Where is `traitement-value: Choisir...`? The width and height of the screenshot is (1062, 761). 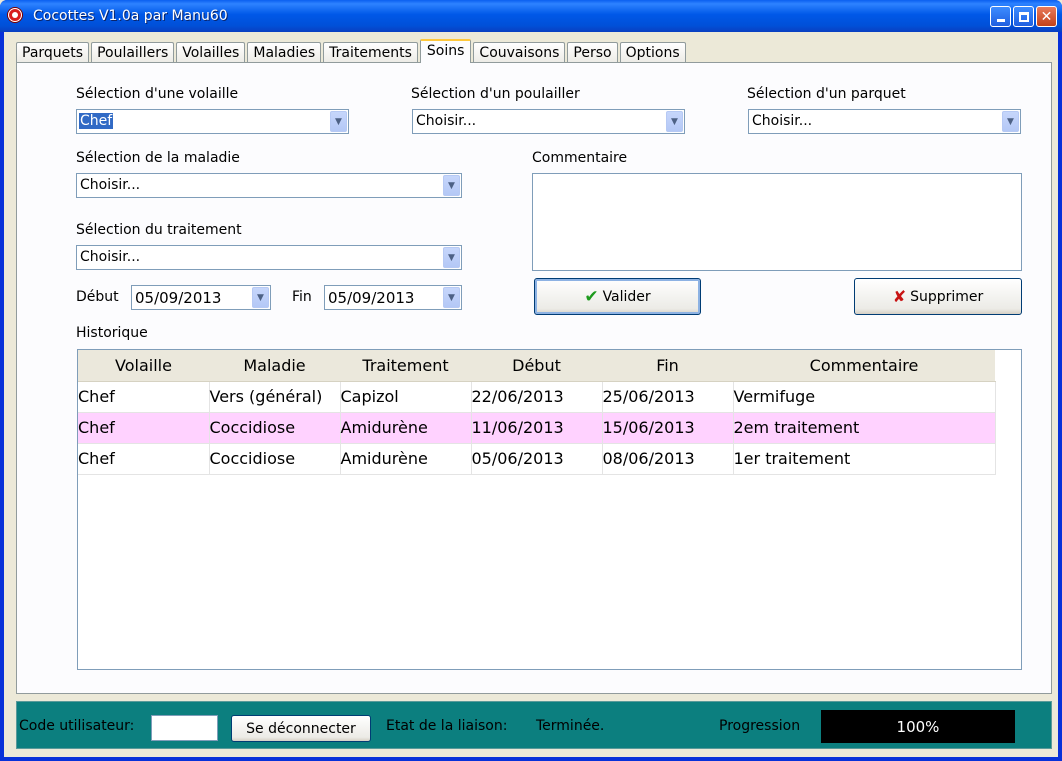 traitement-value: Choisir... is located at coordinates (110, 257).